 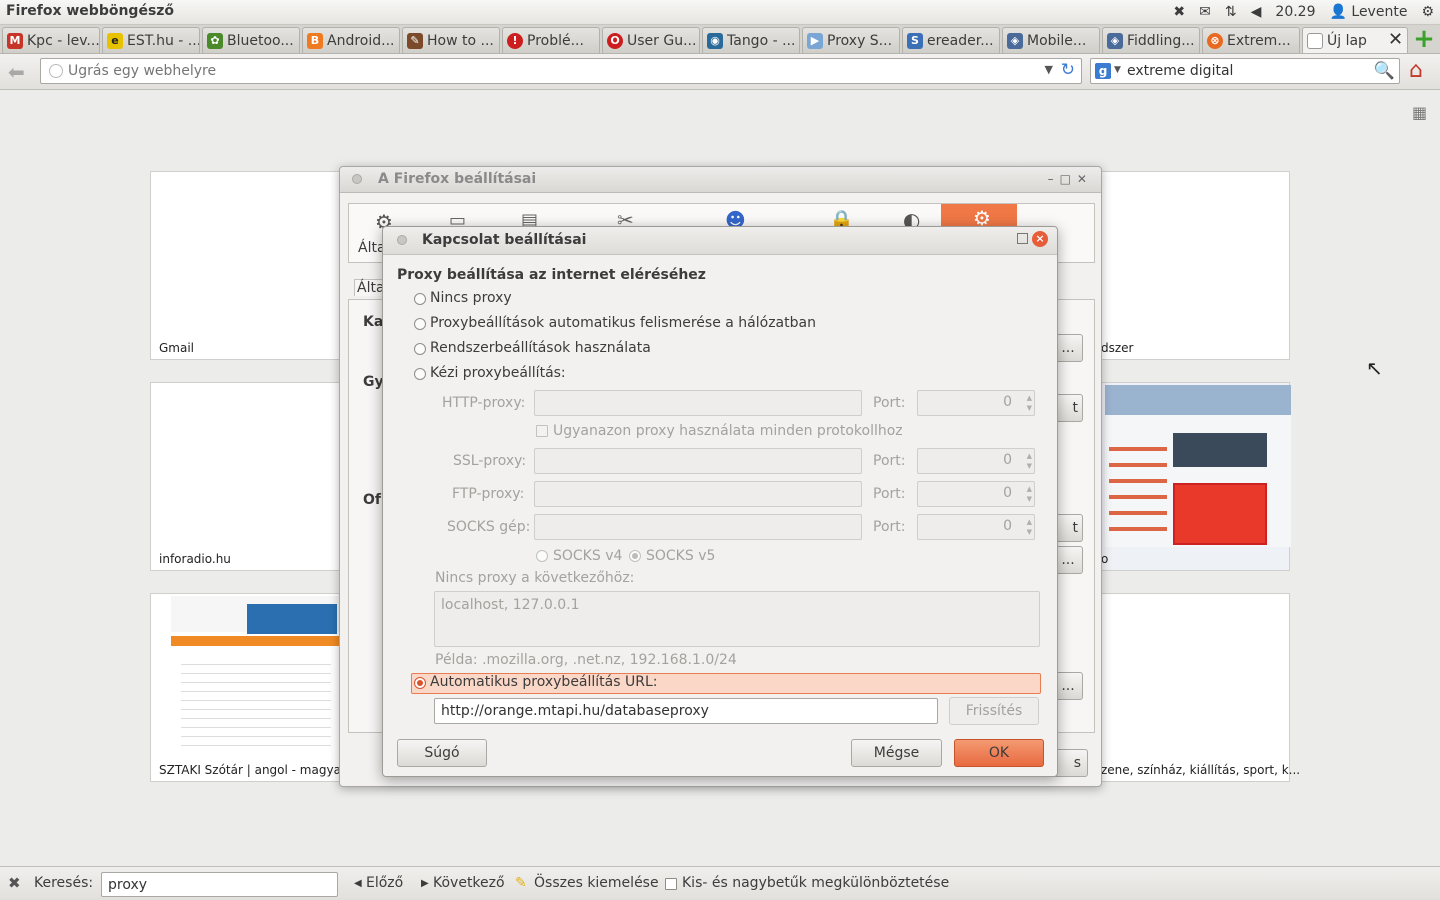 What do you see at coordinates (219, 884) in the screenshot?
I see `find-input` at bounding box center [219, 884].